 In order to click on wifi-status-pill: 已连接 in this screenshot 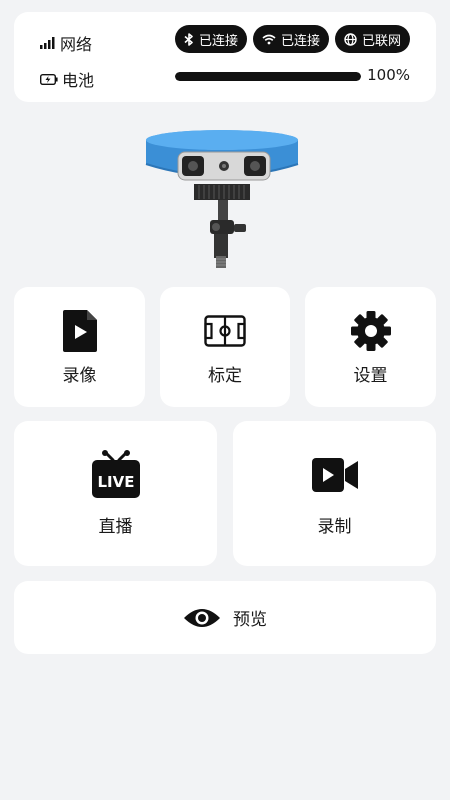, I will do `click(290, 39)`.